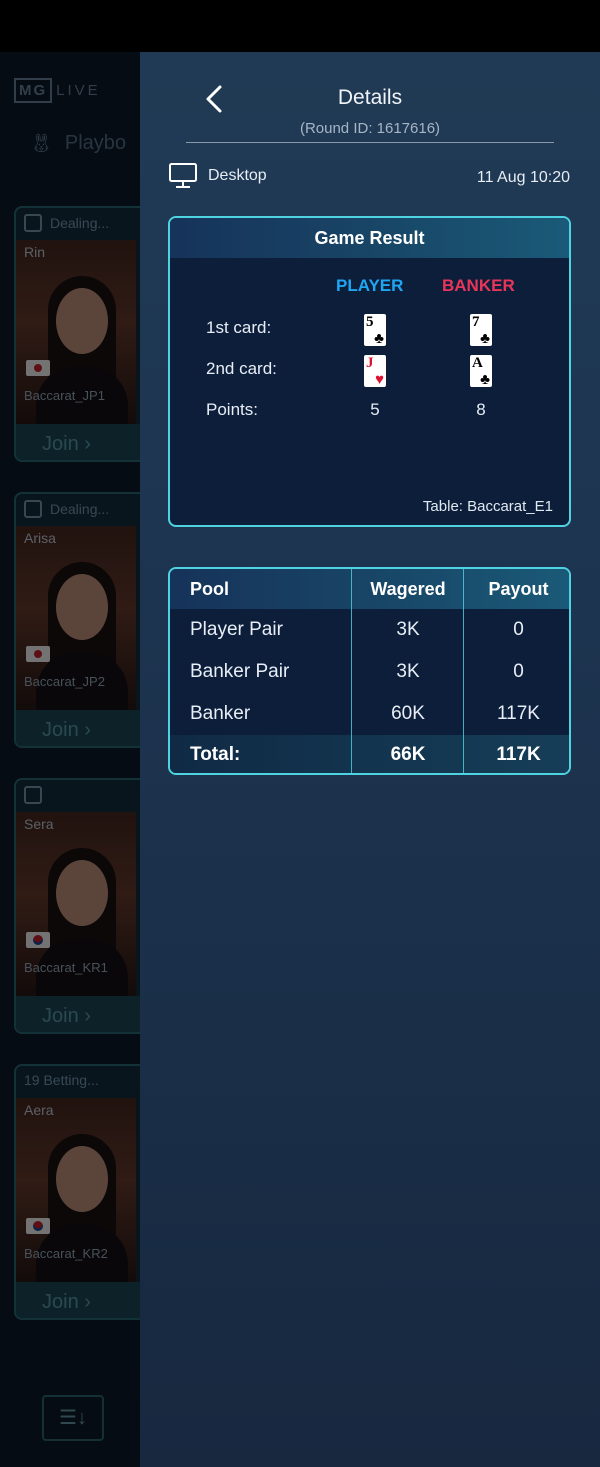 This screenshot has height=1467, width=600. What do you see at coordinates (370, 285) in the screenshot?
I see `player-column-label: PLAYER` at bounding box center [370, 285].